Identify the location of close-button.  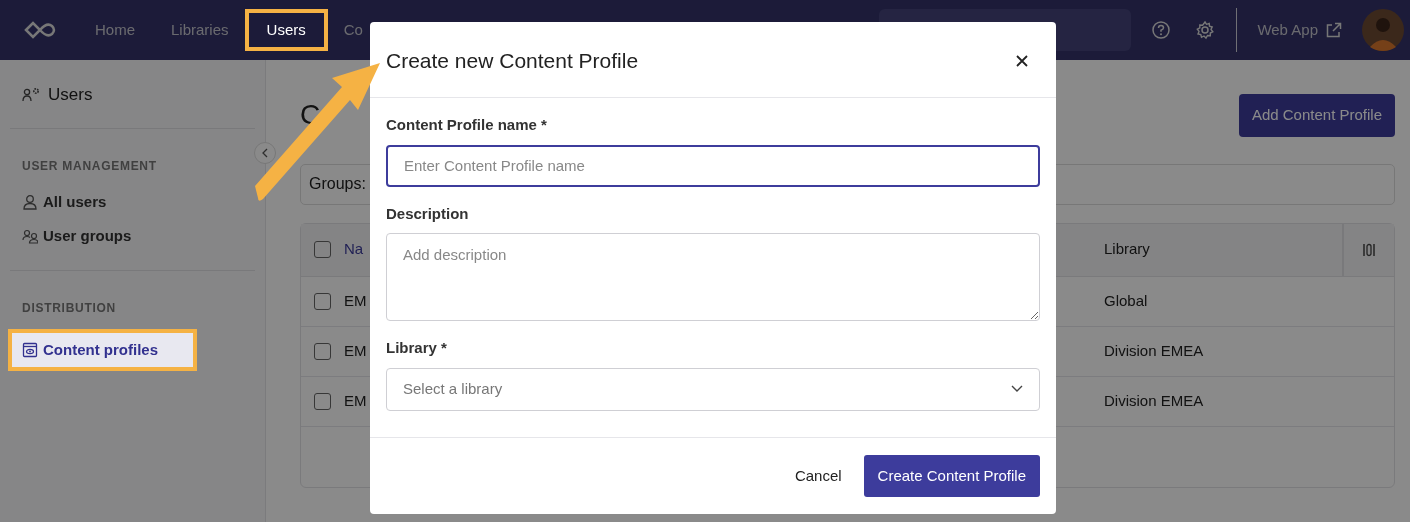
(1022, 60).